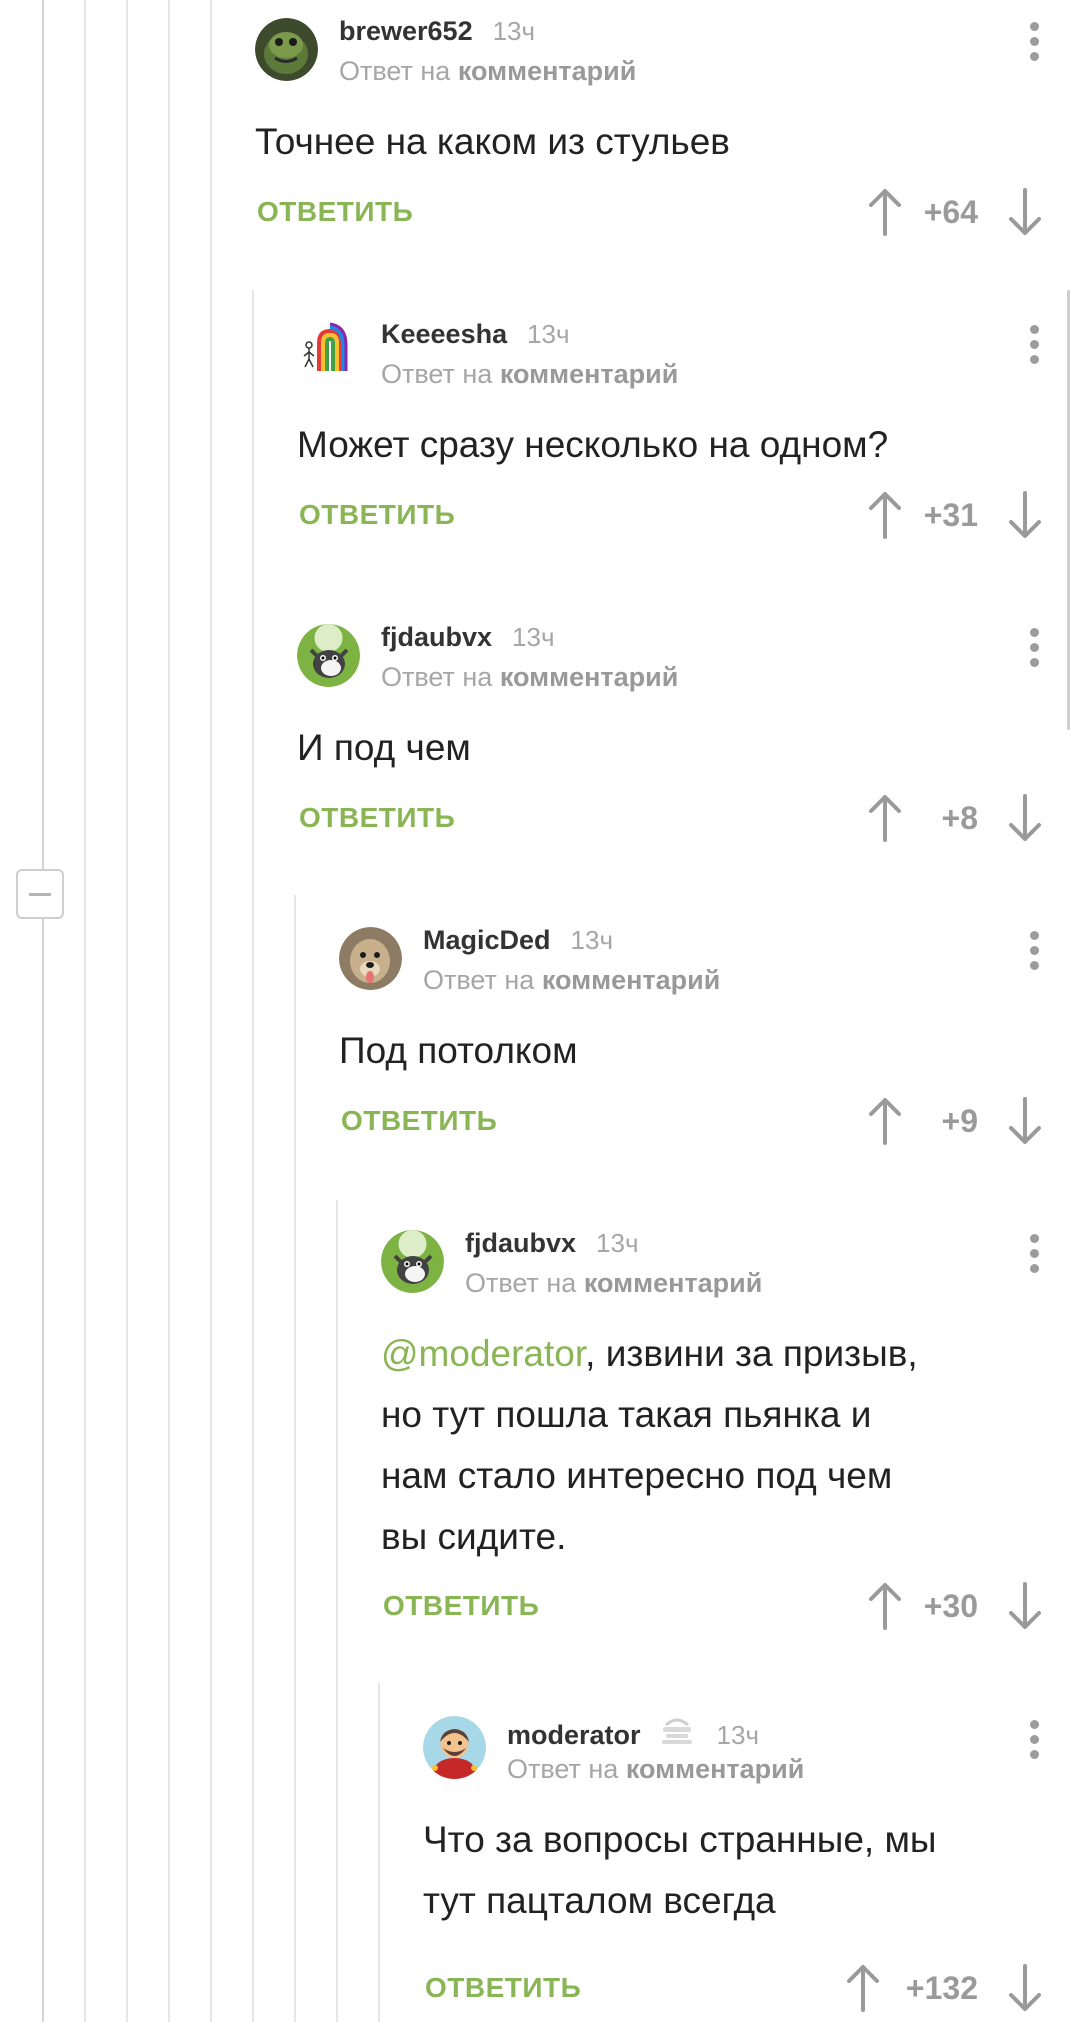 This screenshot has width=1070, height=2022. What do you see at coordinates (626, 1414) in the screenshot?
I see `comment-text-line: но тут пошла такая пьянка и` at bounding box center [626, 1414].